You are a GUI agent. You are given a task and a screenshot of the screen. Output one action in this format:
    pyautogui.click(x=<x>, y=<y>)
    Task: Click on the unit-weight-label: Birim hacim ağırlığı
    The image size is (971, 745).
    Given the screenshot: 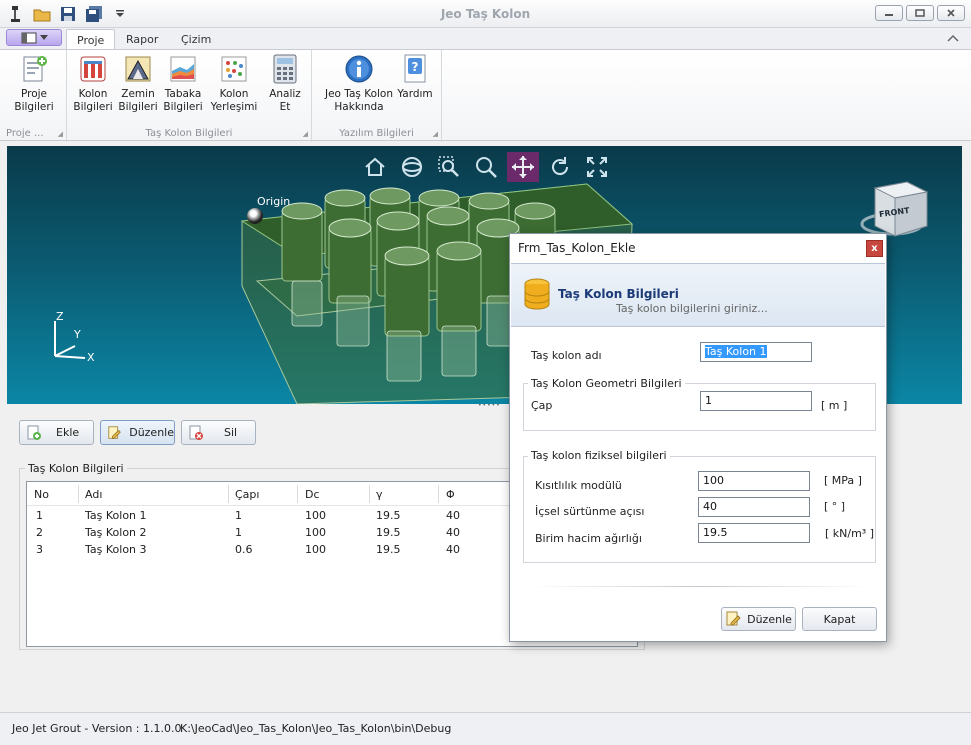 What is the action you would take?
    pyautogui.click(x=588, y=538)
    